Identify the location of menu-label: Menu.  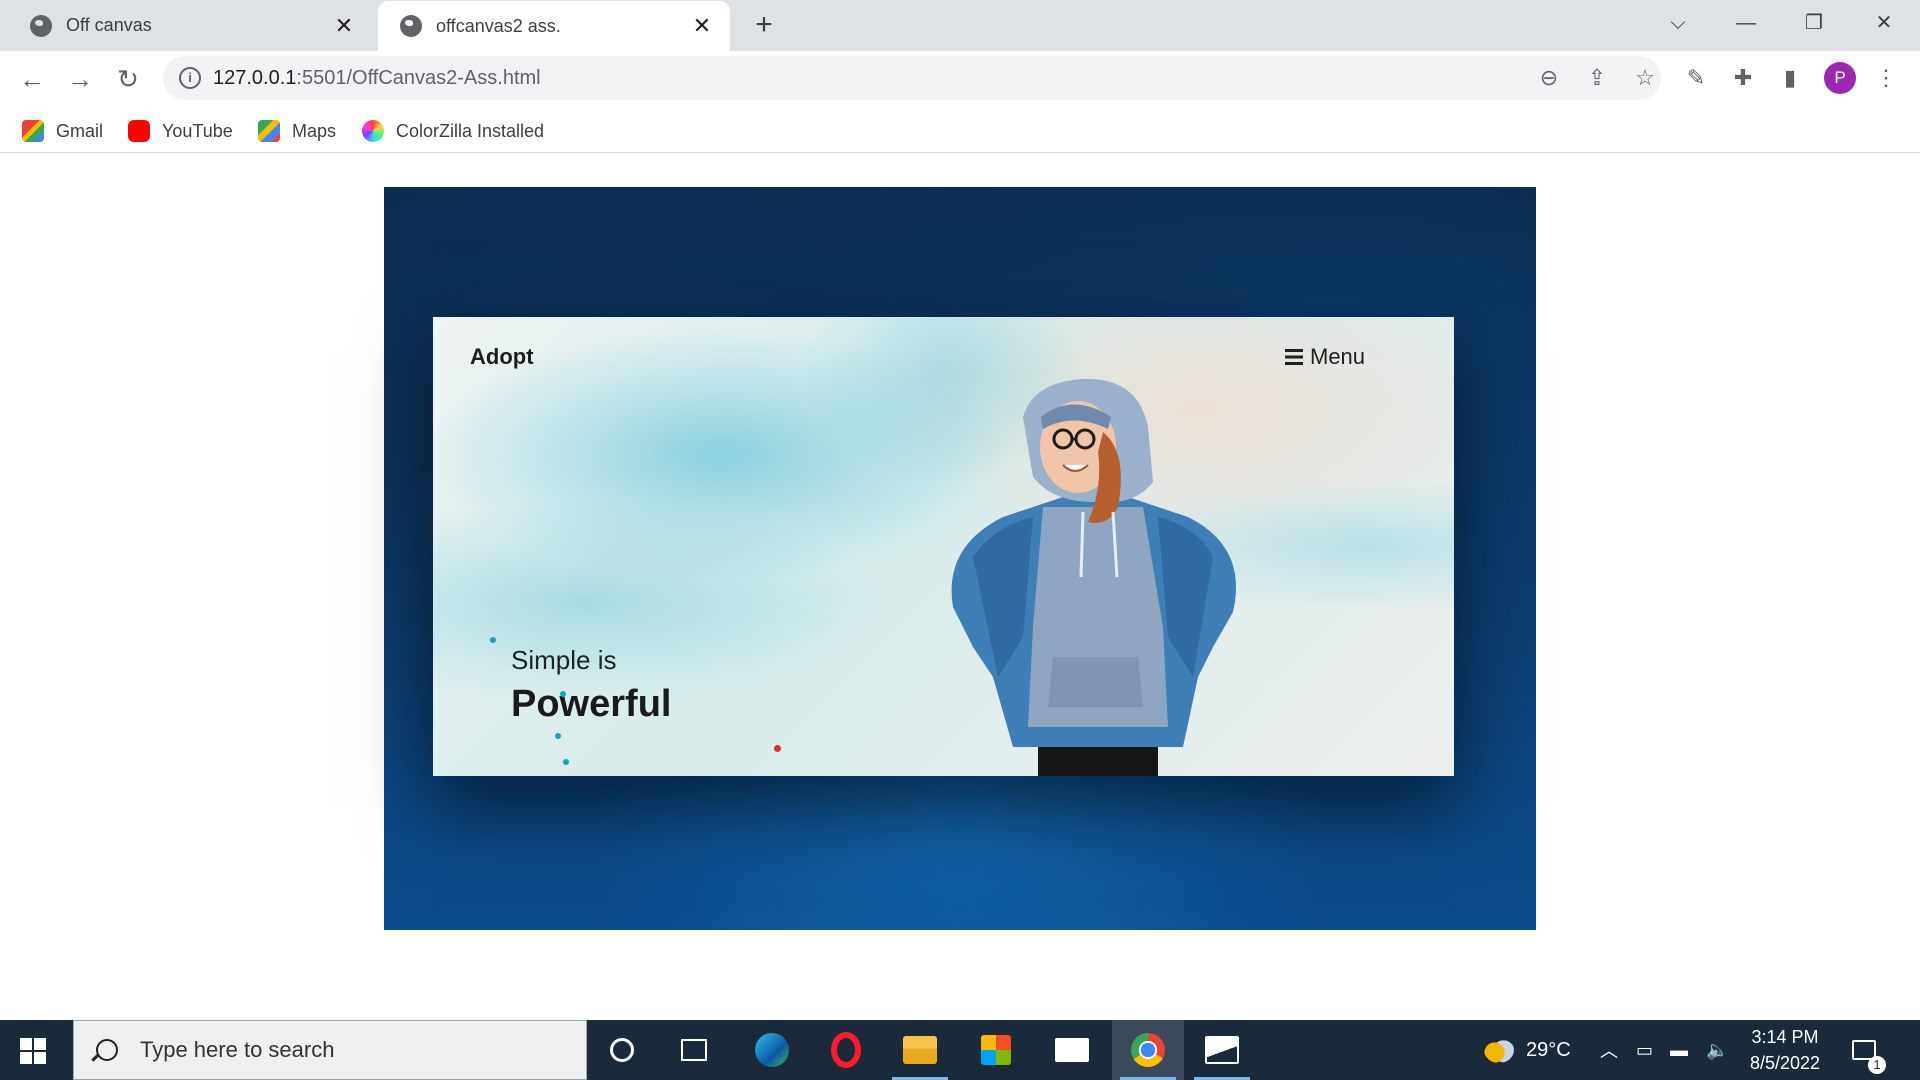
(1338, 356).